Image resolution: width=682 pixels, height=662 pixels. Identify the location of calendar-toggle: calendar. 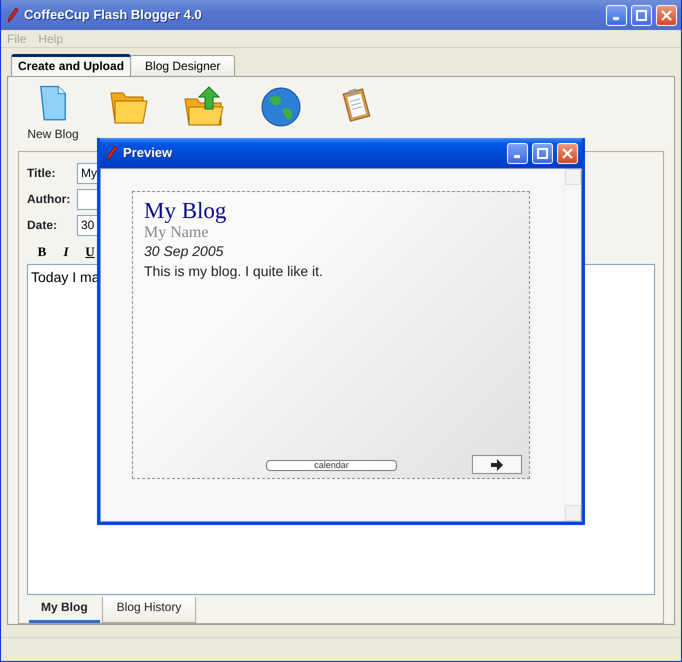
(331, 465).